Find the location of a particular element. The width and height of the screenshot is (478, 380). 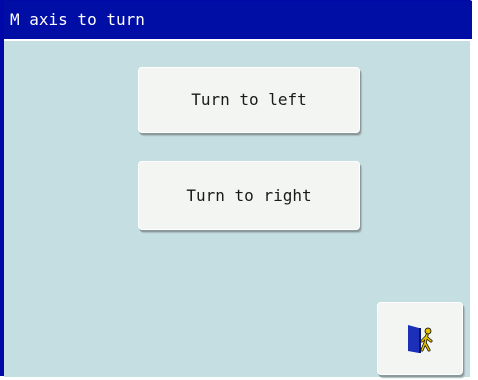

exit-door-icon is located at coordinates (420, 338).